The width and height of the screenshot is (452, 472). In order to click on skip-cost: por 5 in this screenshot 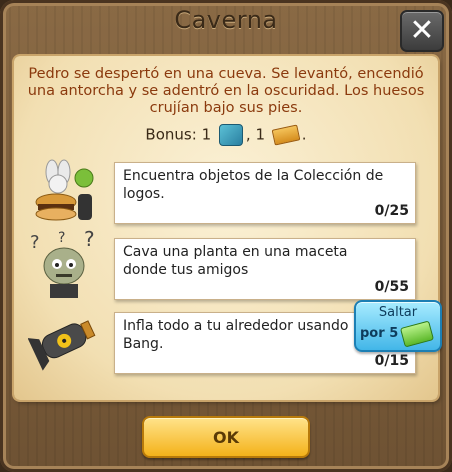, I will do `click(379, 333)`.